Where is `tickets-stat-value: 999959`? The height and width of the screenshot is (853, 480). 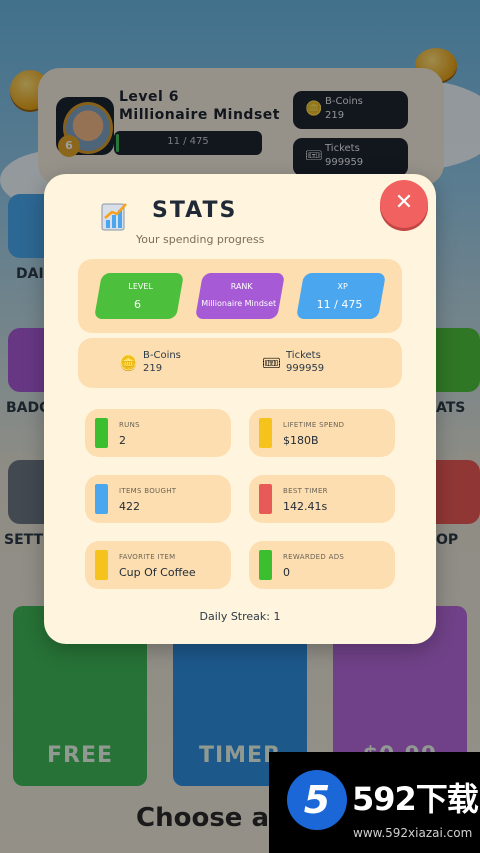 tickets-stat-value: 999959 is located at coordinates (305, 368).